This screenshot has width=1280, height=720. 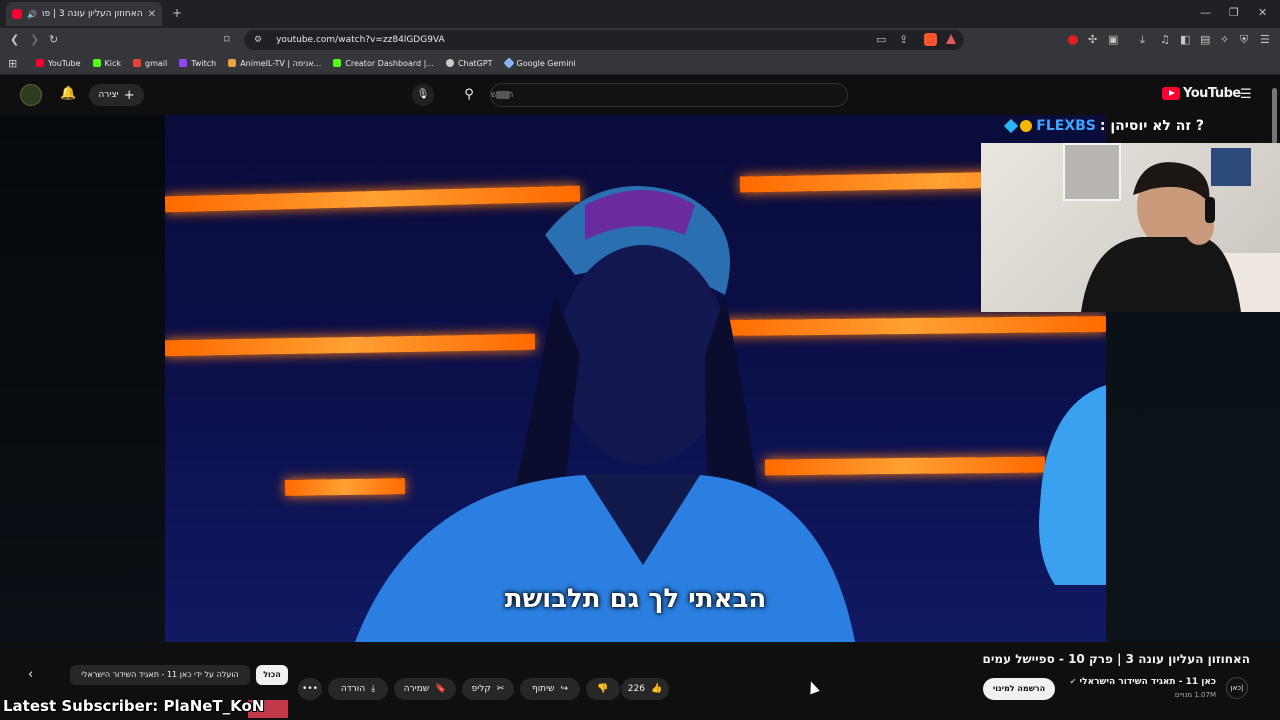 What do you see at coordinates (503, 95) in the screenshot?
I see `keyboard-icon` at bounding box center [503, 95].